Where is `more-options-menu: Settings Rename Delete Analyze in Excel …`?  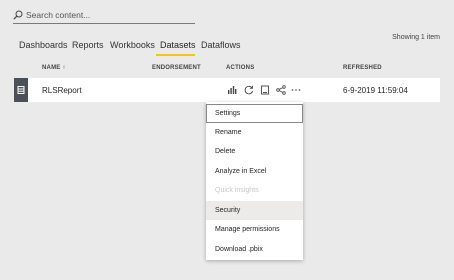
more-options-menu: Settings Rename Delete Analyze in Excel … is located at coordinates (254, 181).